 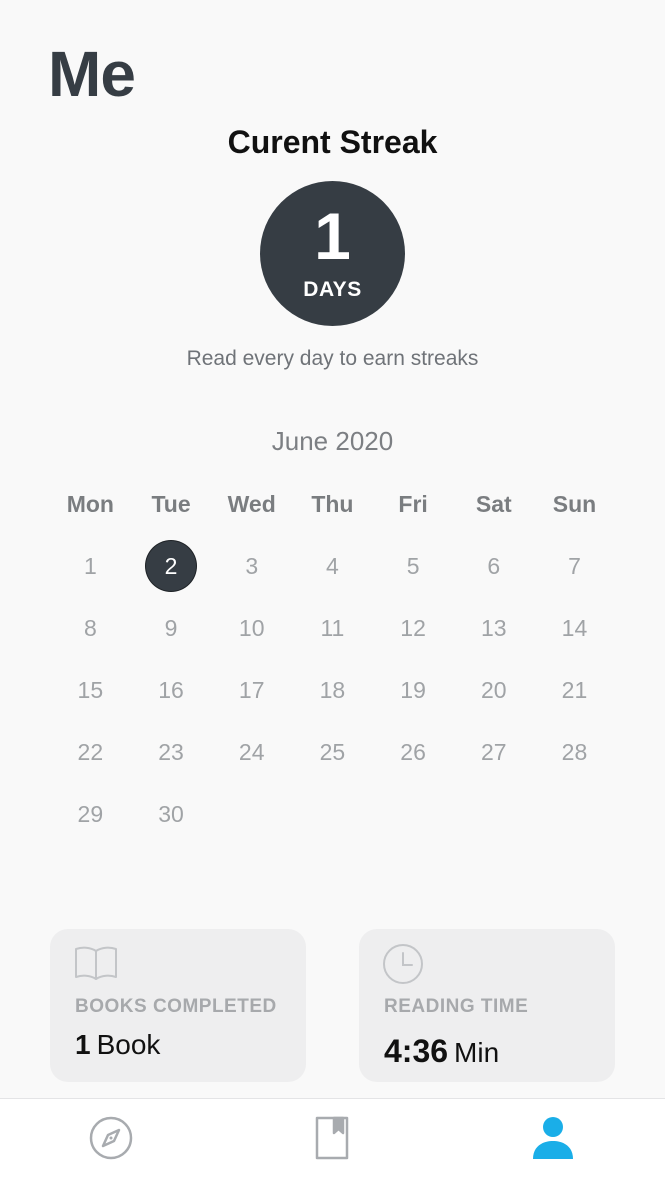 I want to click on calendar-day-highlighted: 2, so click(x=171, y=575).